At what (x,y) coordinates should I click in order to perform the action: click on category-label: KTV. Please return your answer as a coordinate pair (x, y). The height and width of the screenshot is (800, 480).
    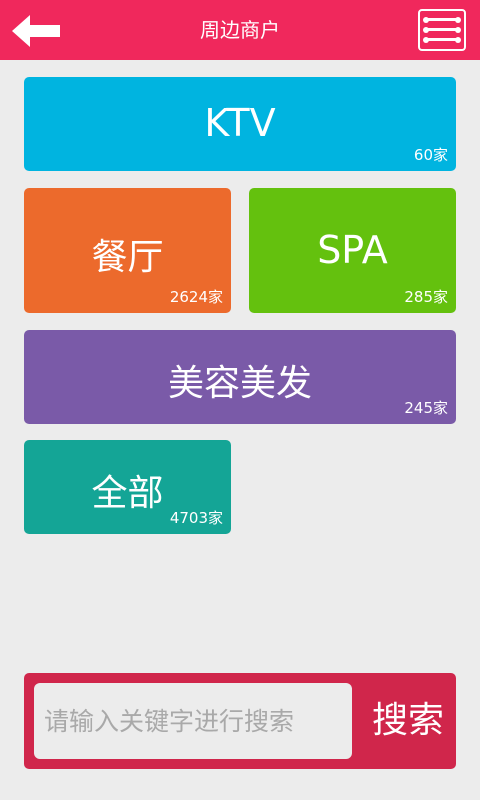
    Looking at the image, I should click on (240, 123).